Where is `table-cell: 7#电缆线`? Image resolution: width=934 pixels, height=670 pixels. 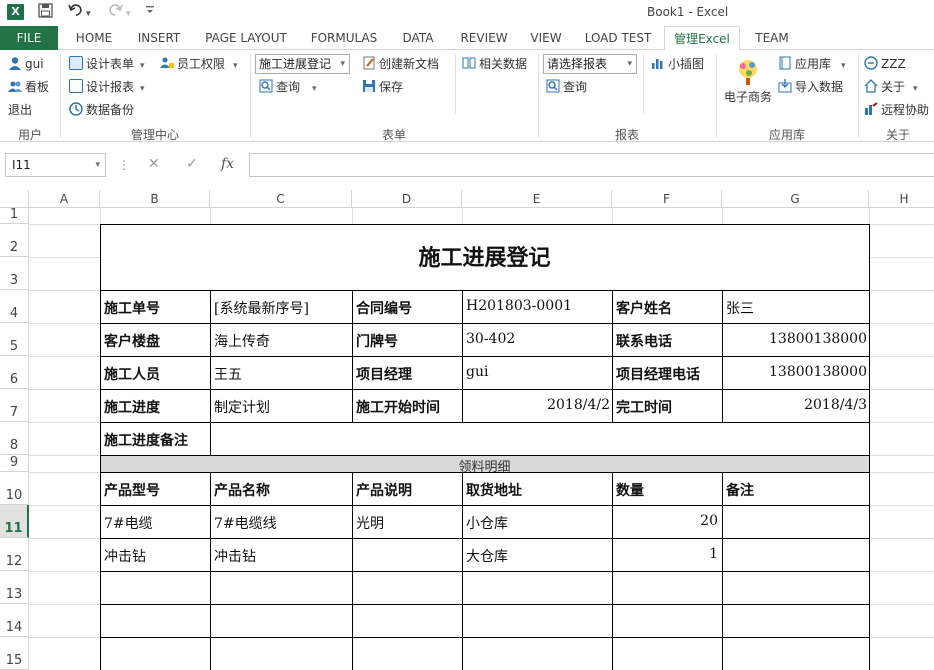 table-cell: 7#电缆线 is located at coordinates (281, 523).